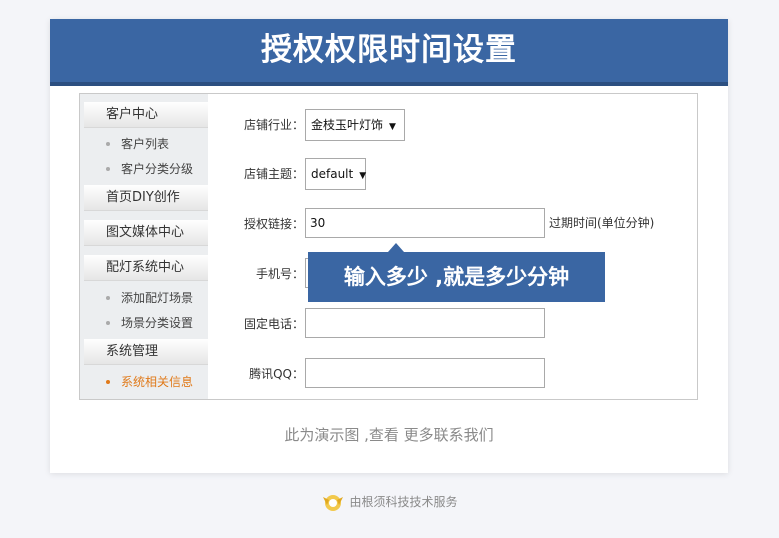 The image size is (779, 538). What do you see at coordinates (403, 502) in the screenshot?
I see `footer-text: 由根须科技技术服务` at bounding box center [403, 502].